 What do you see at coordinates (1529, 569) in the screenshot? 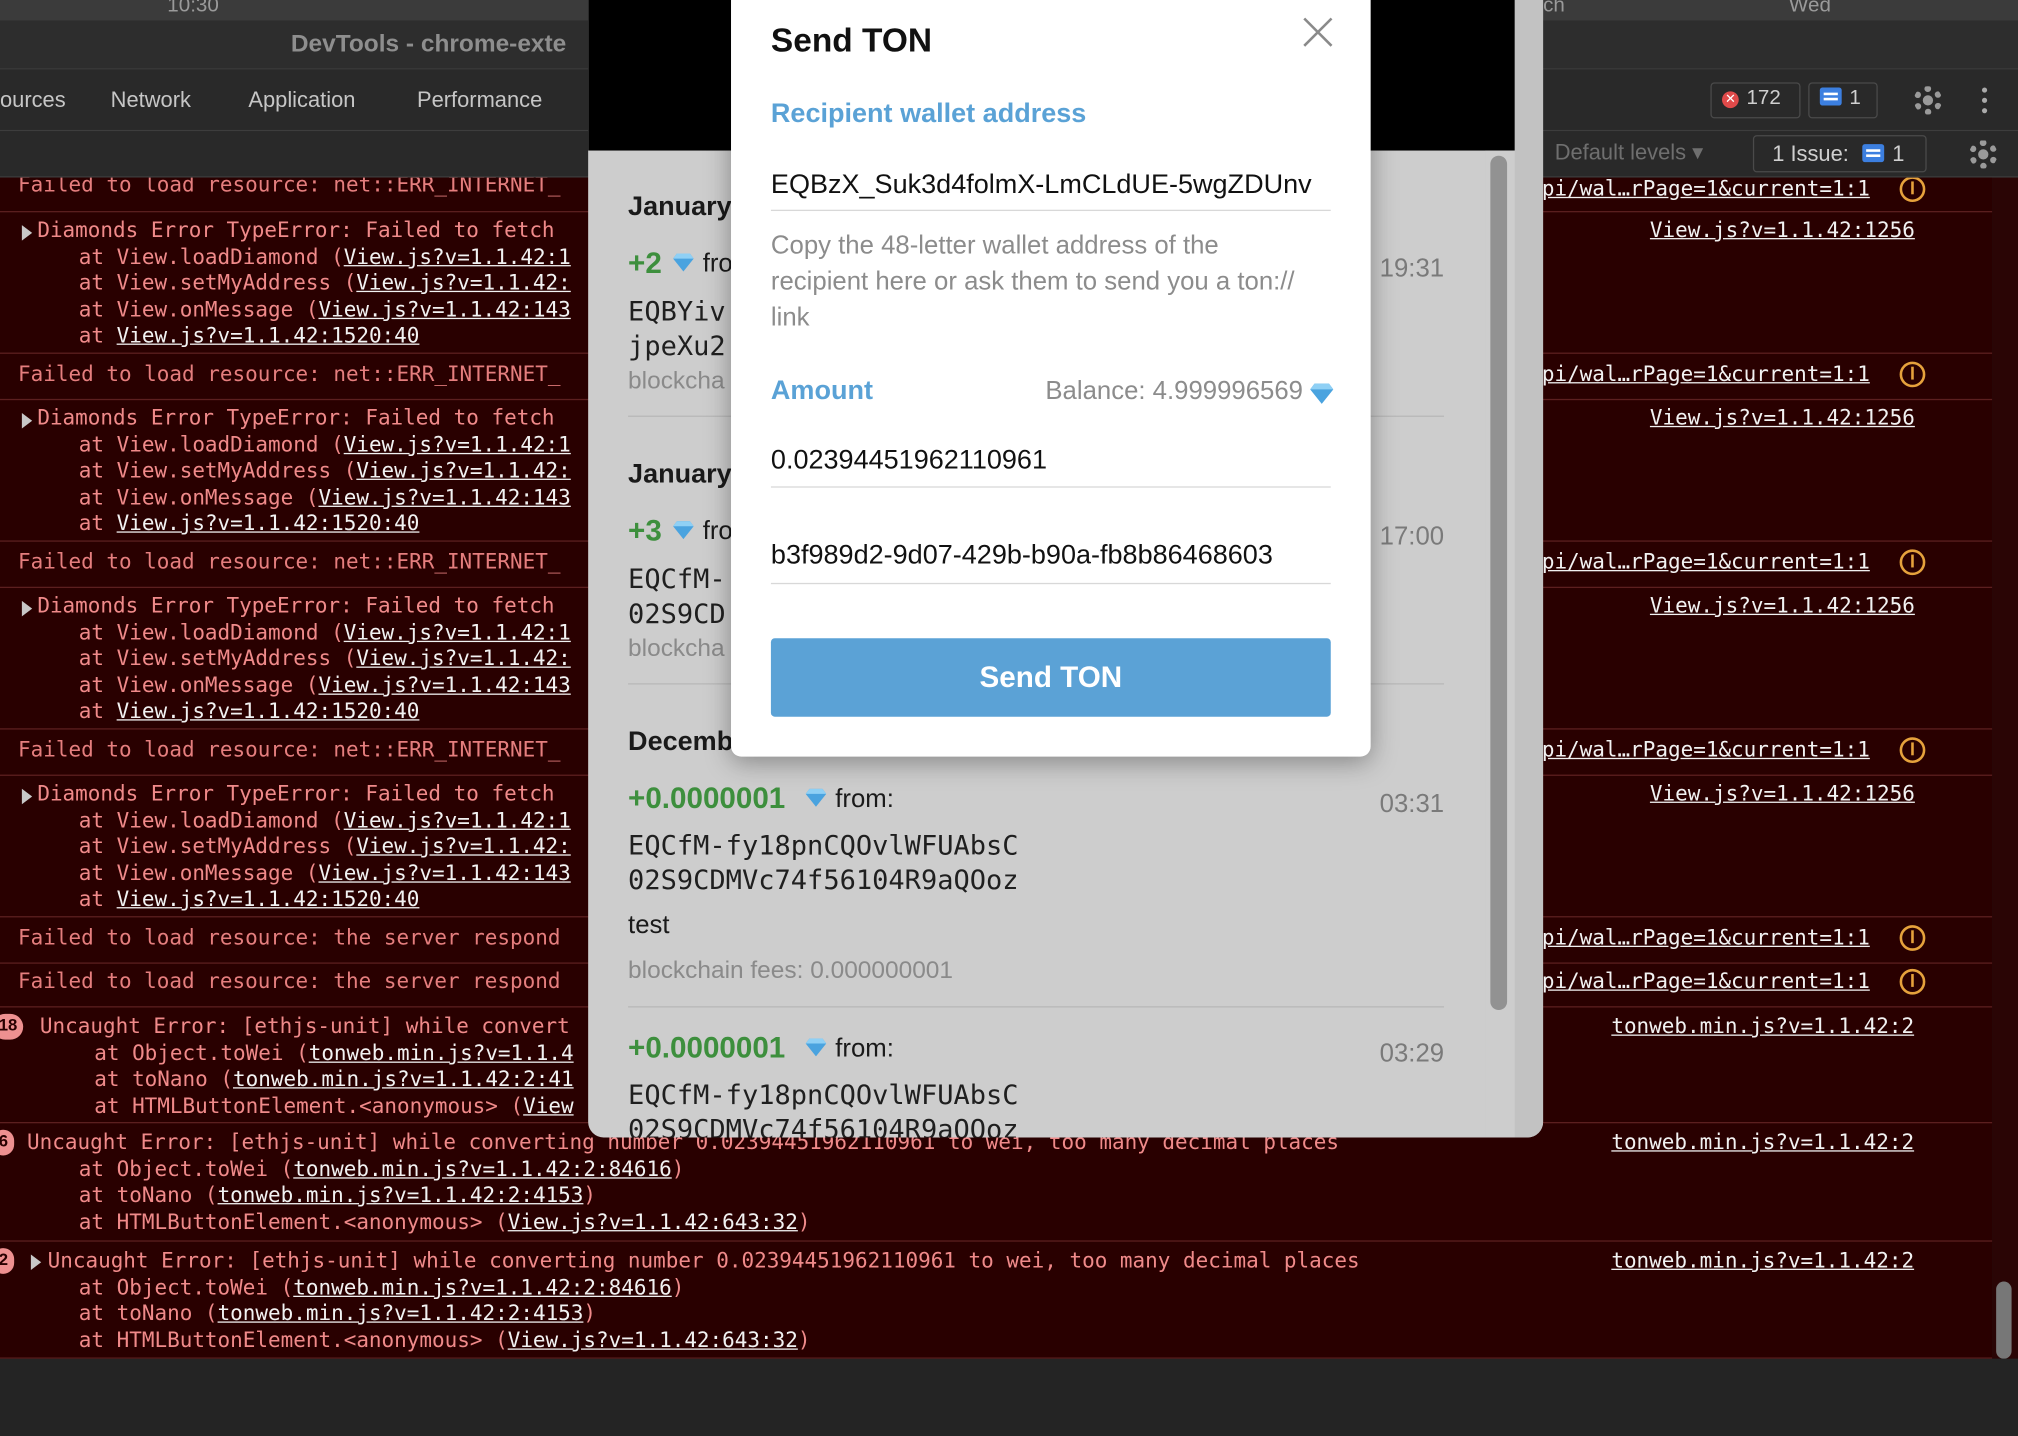
I see `popup-edge` at bounding box center [1529, 569].